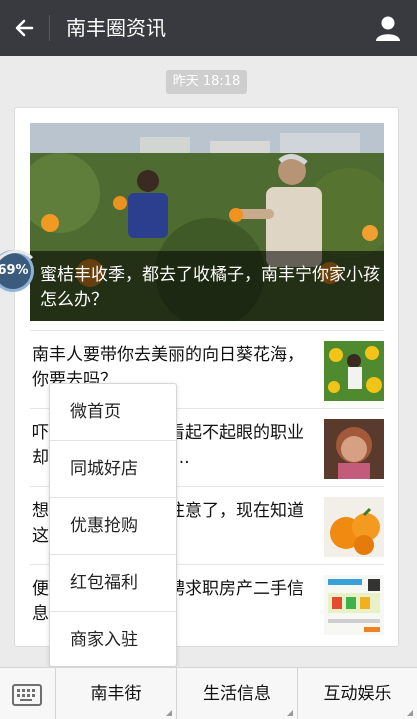 The image size is (417, 719). Describe the element at coordinates (354, 527) in the screenshot. I see `tangerine-photo-icon` at that location.